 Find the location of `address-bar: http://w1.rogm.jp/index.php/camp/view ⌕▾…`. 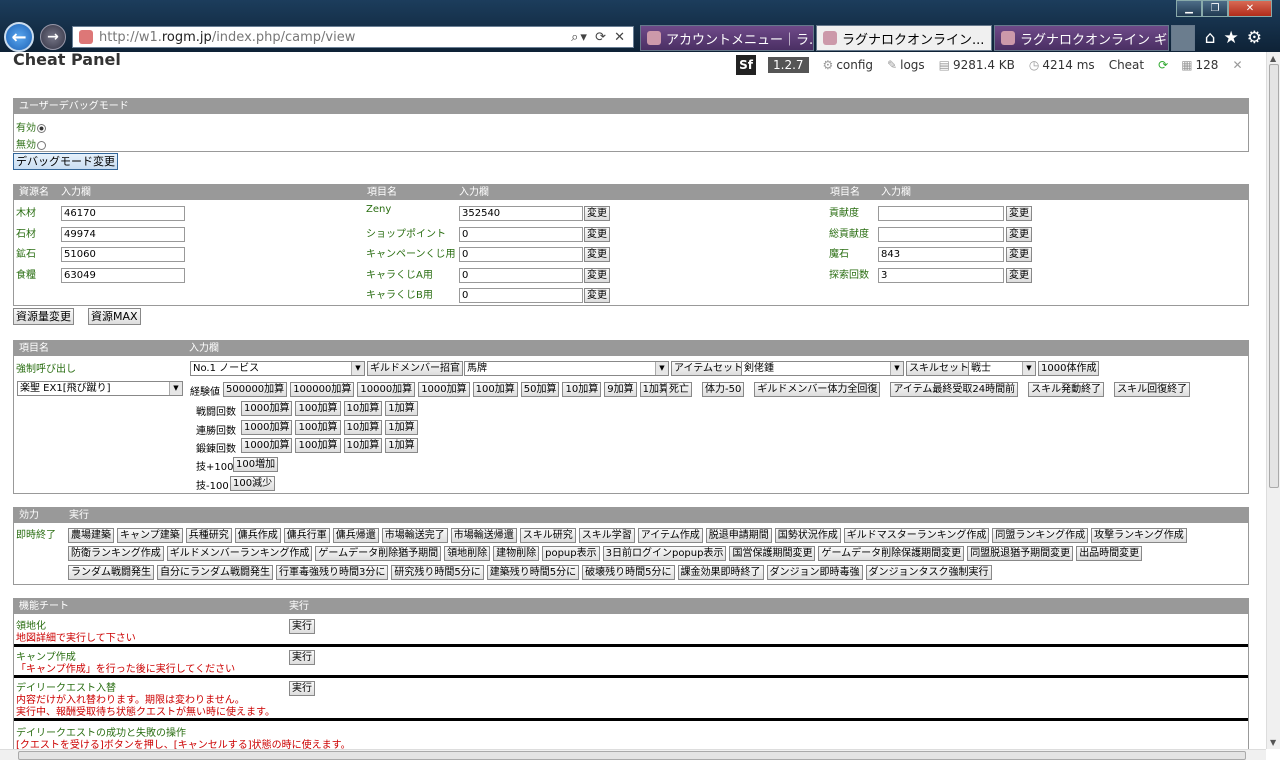

address-bar: http://w1.rogm.jp/index.php/camp/view ⌕▾… is located at coordinates (353, 37).